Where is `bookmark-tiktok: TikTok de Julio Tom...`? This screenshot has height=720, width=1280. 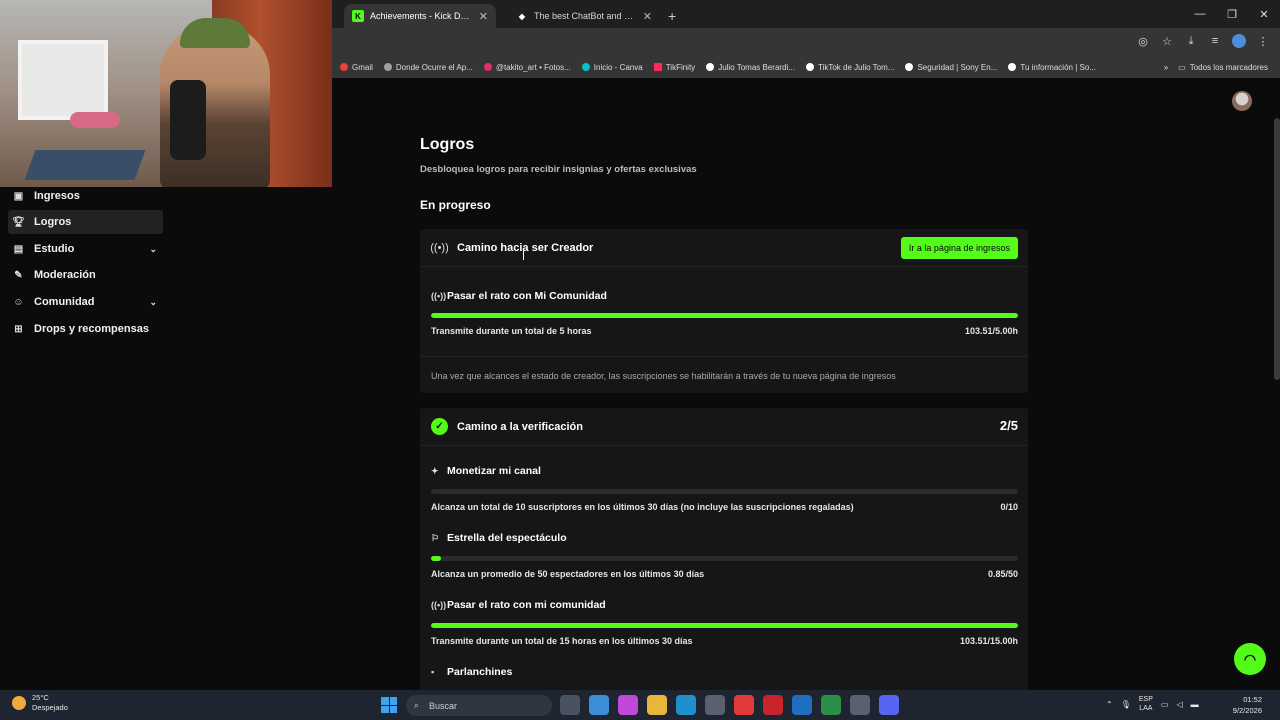 bookmark-tiktok: TikTok de Julio Tom... is located at coordinates (849, 67).